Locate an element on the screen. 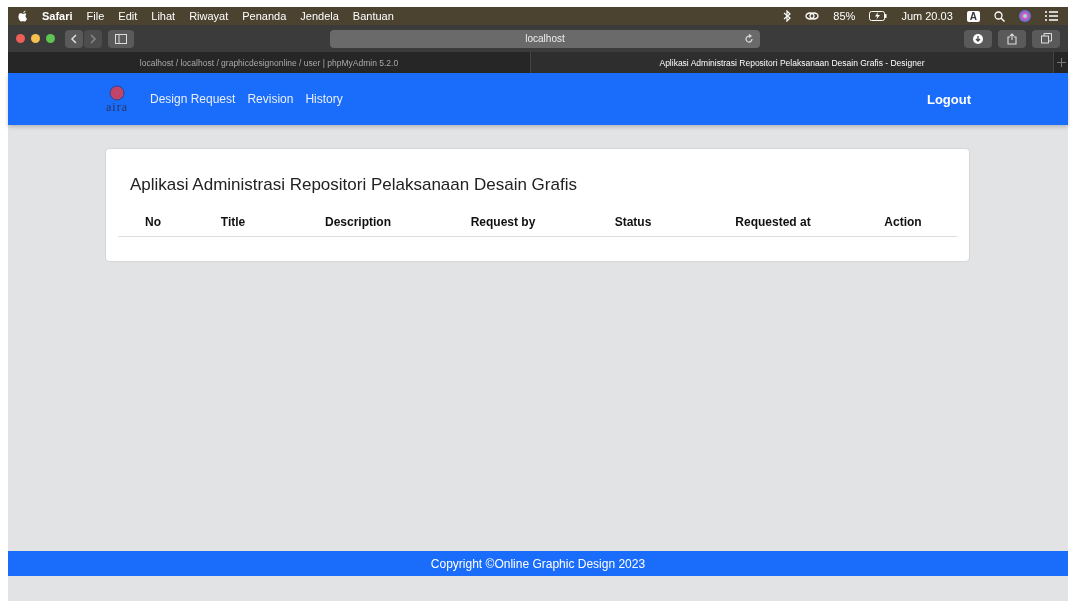  column-header: Title is located at coordinates (233, 222).